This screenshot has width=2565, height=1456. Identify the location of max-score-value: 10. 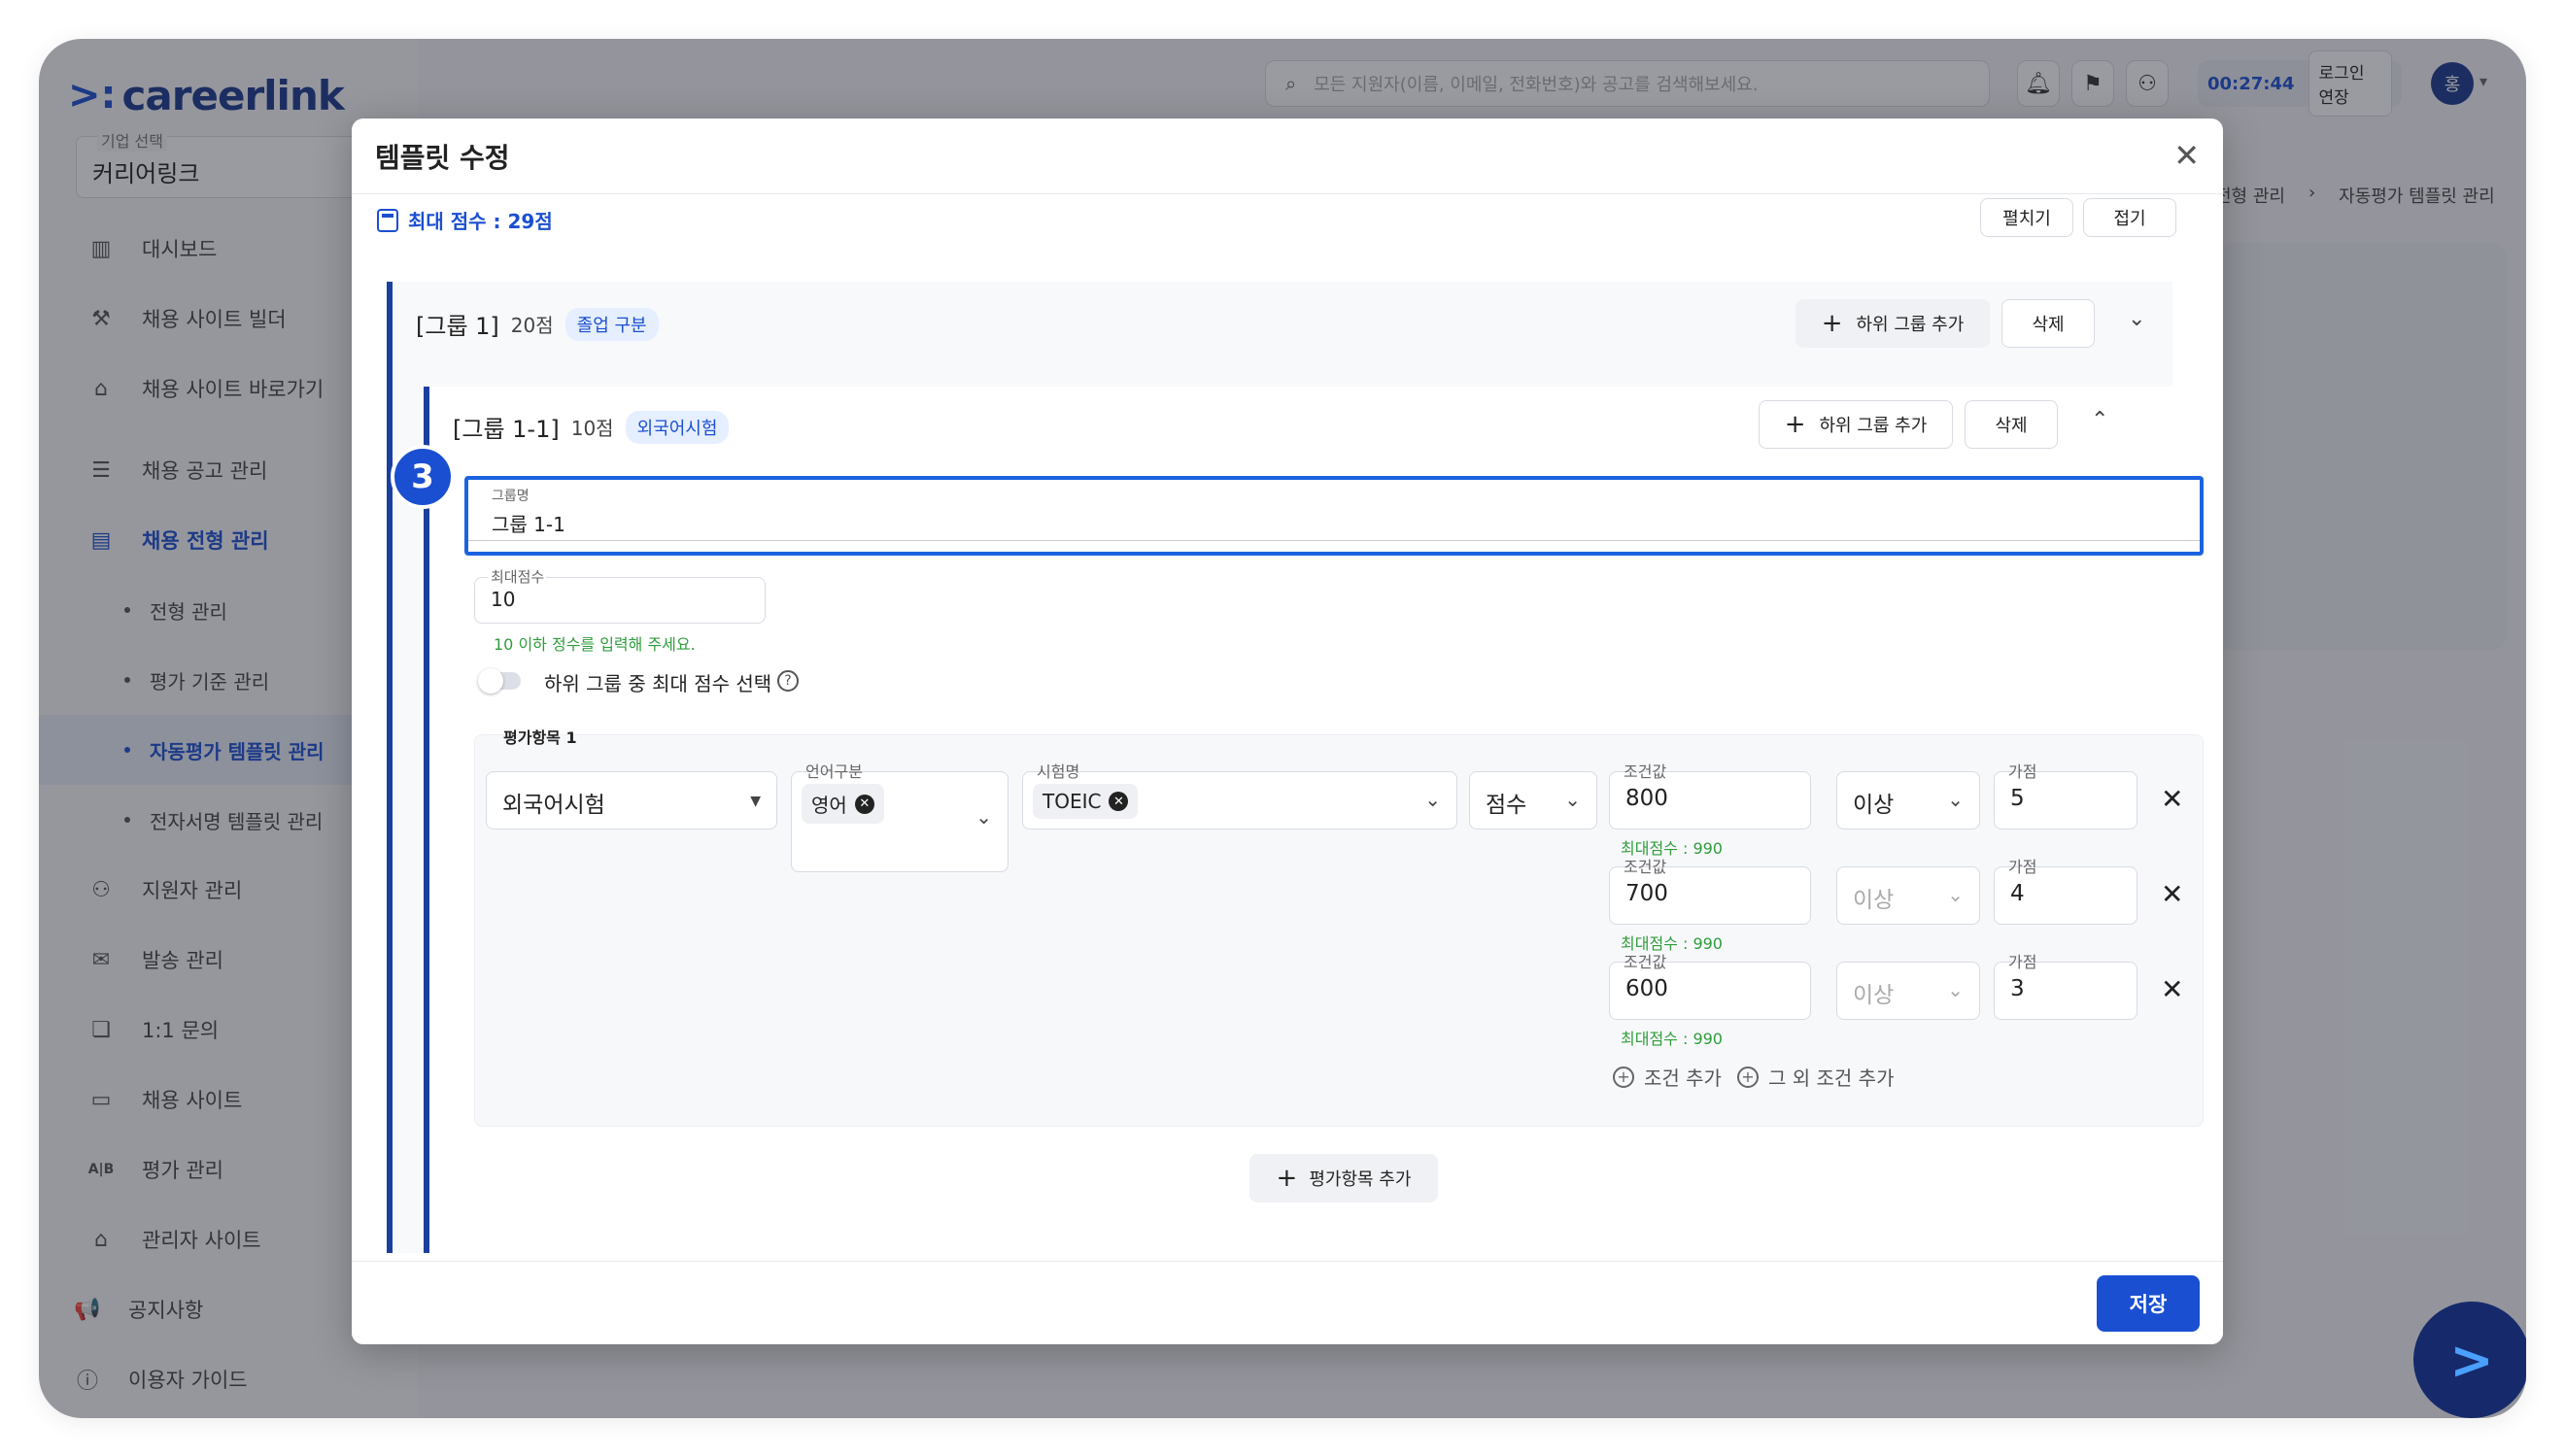
(503, 599).